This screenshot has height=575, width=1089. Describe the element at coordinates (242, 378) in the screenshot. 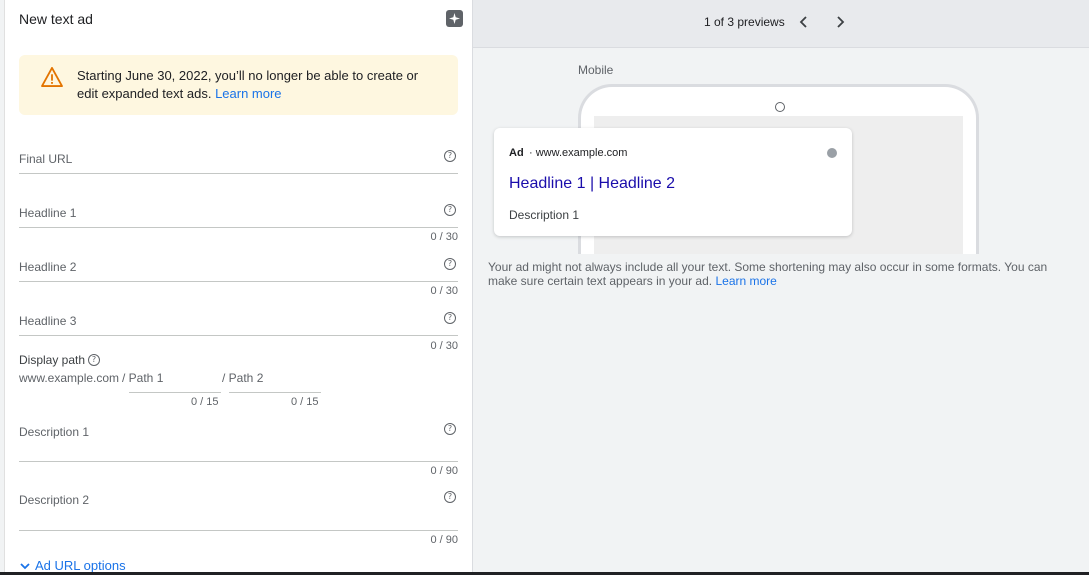

I see `path2-input: / Path 2` at that location.